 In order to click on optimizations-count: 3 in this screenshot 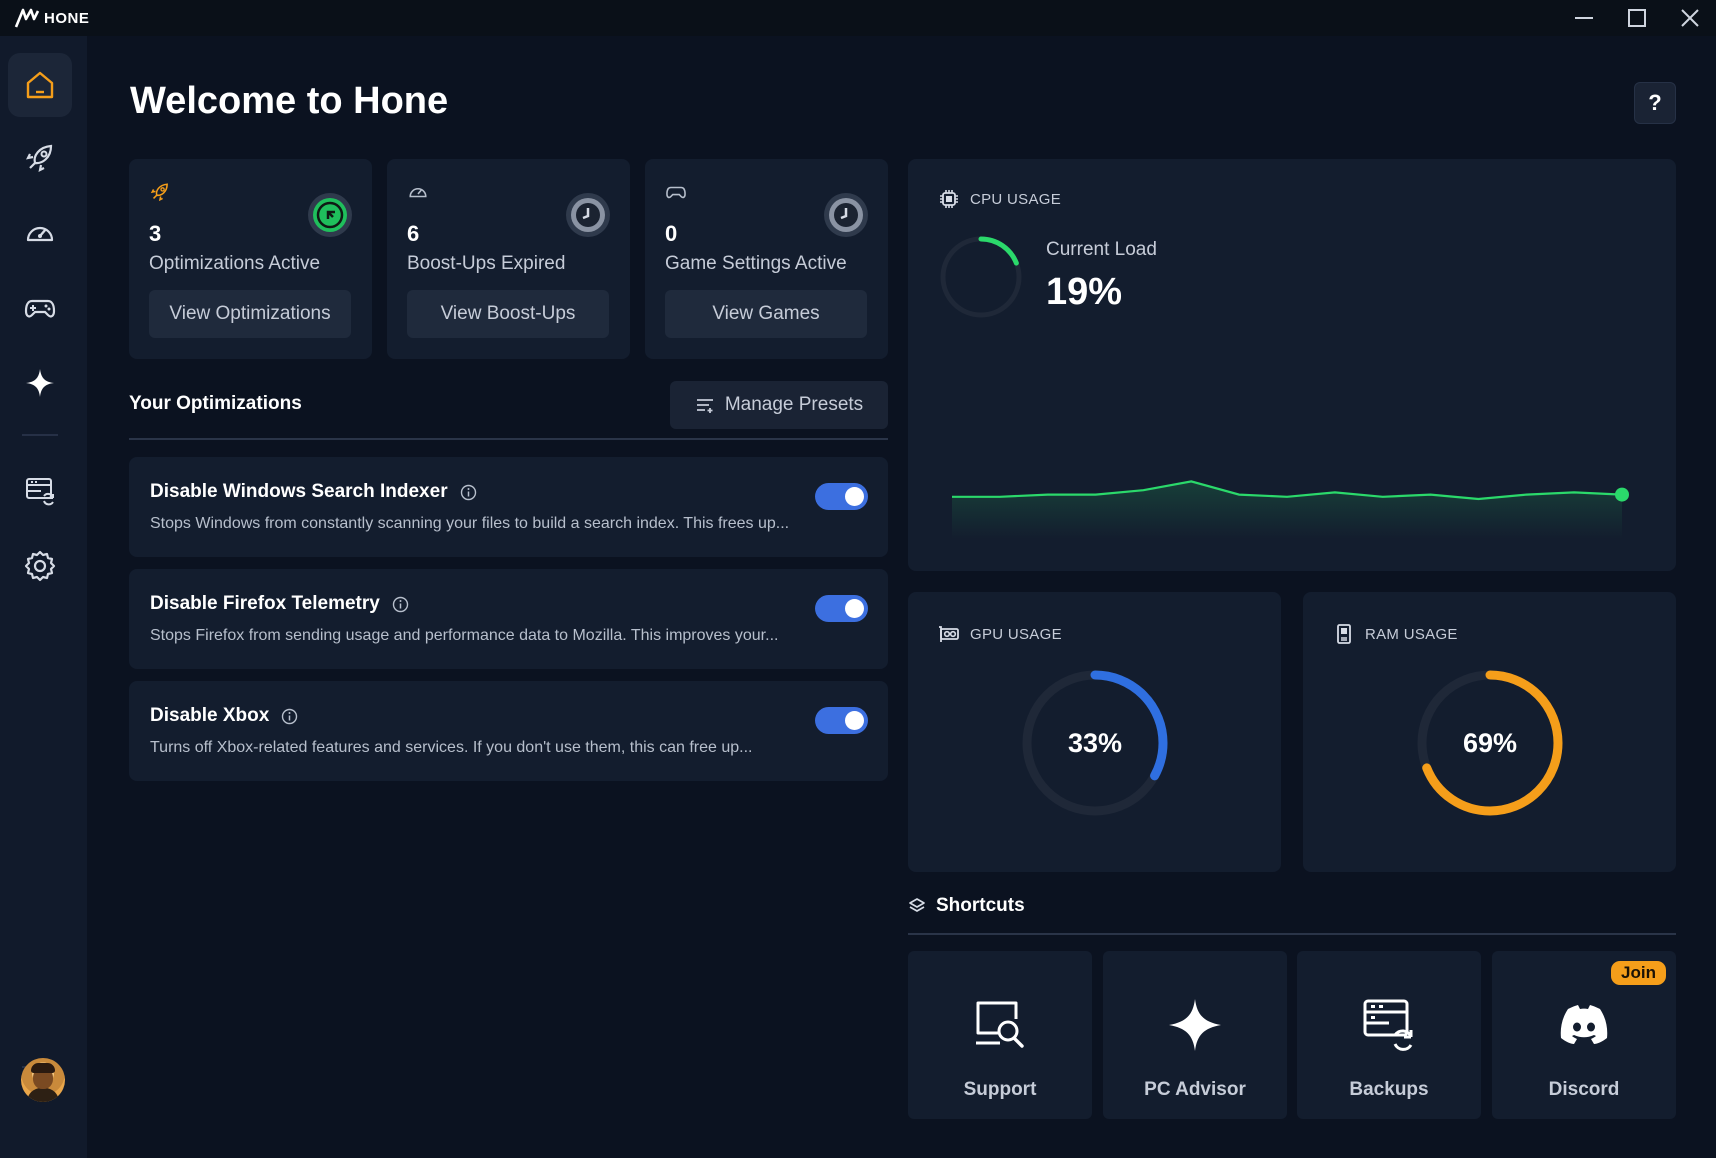, I will do `click(155, 233)`.